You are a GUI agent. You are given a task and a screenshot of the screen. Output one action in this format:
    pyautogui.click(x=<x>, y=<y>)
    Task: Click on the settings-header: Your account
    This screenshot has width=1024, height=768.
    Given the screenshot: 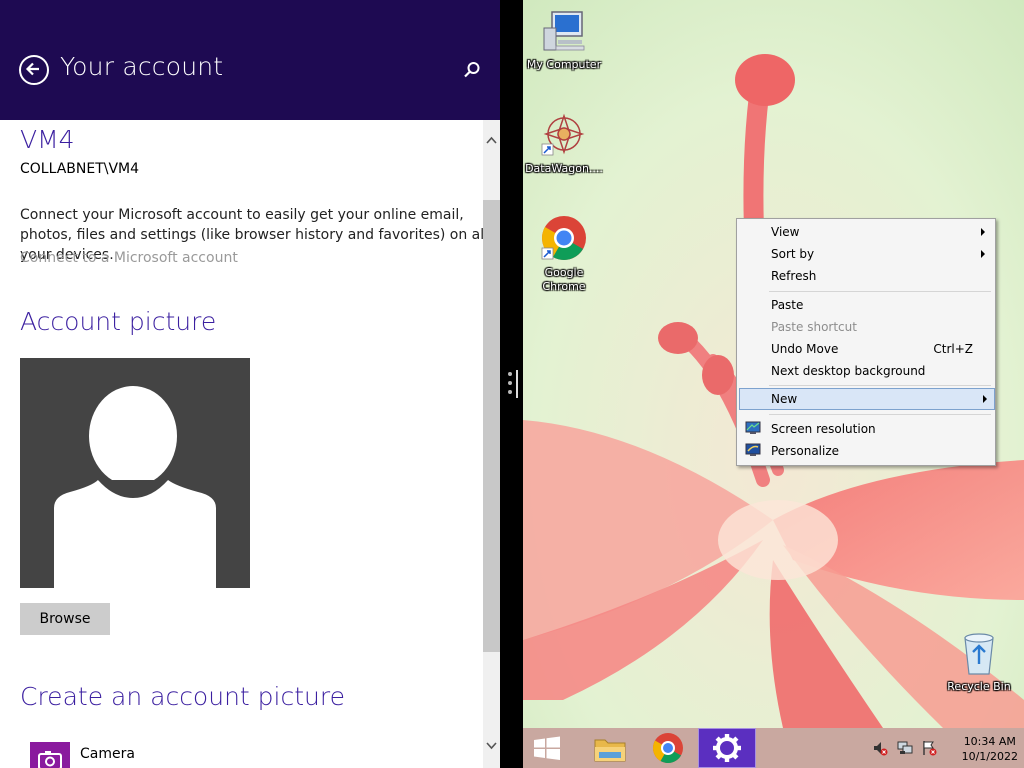 What is the action you would take?
    pyautogui.click(x=250, y=60)
    